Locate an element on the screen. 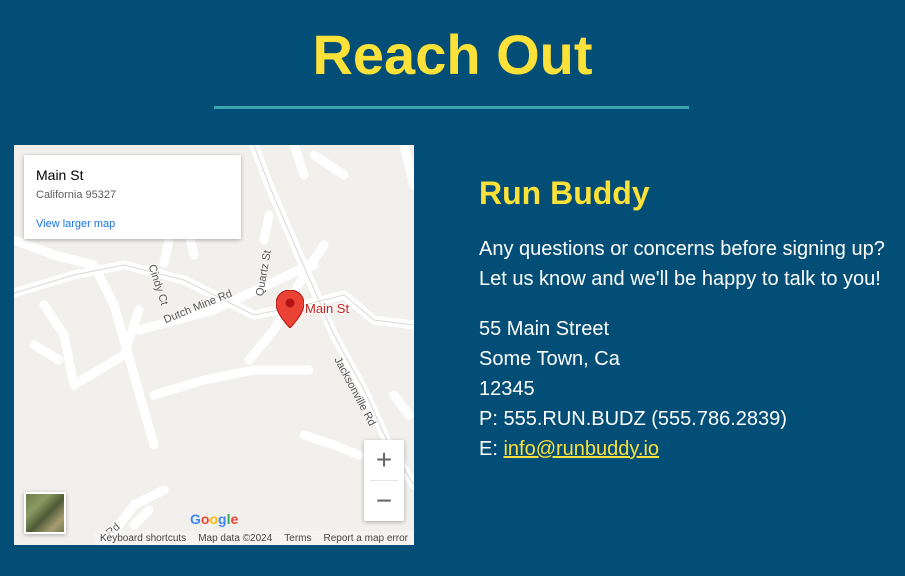 The height and width of the screenshot is (576, 905). view-larger-map-link: View larger map is located at coordinates (132, 224).